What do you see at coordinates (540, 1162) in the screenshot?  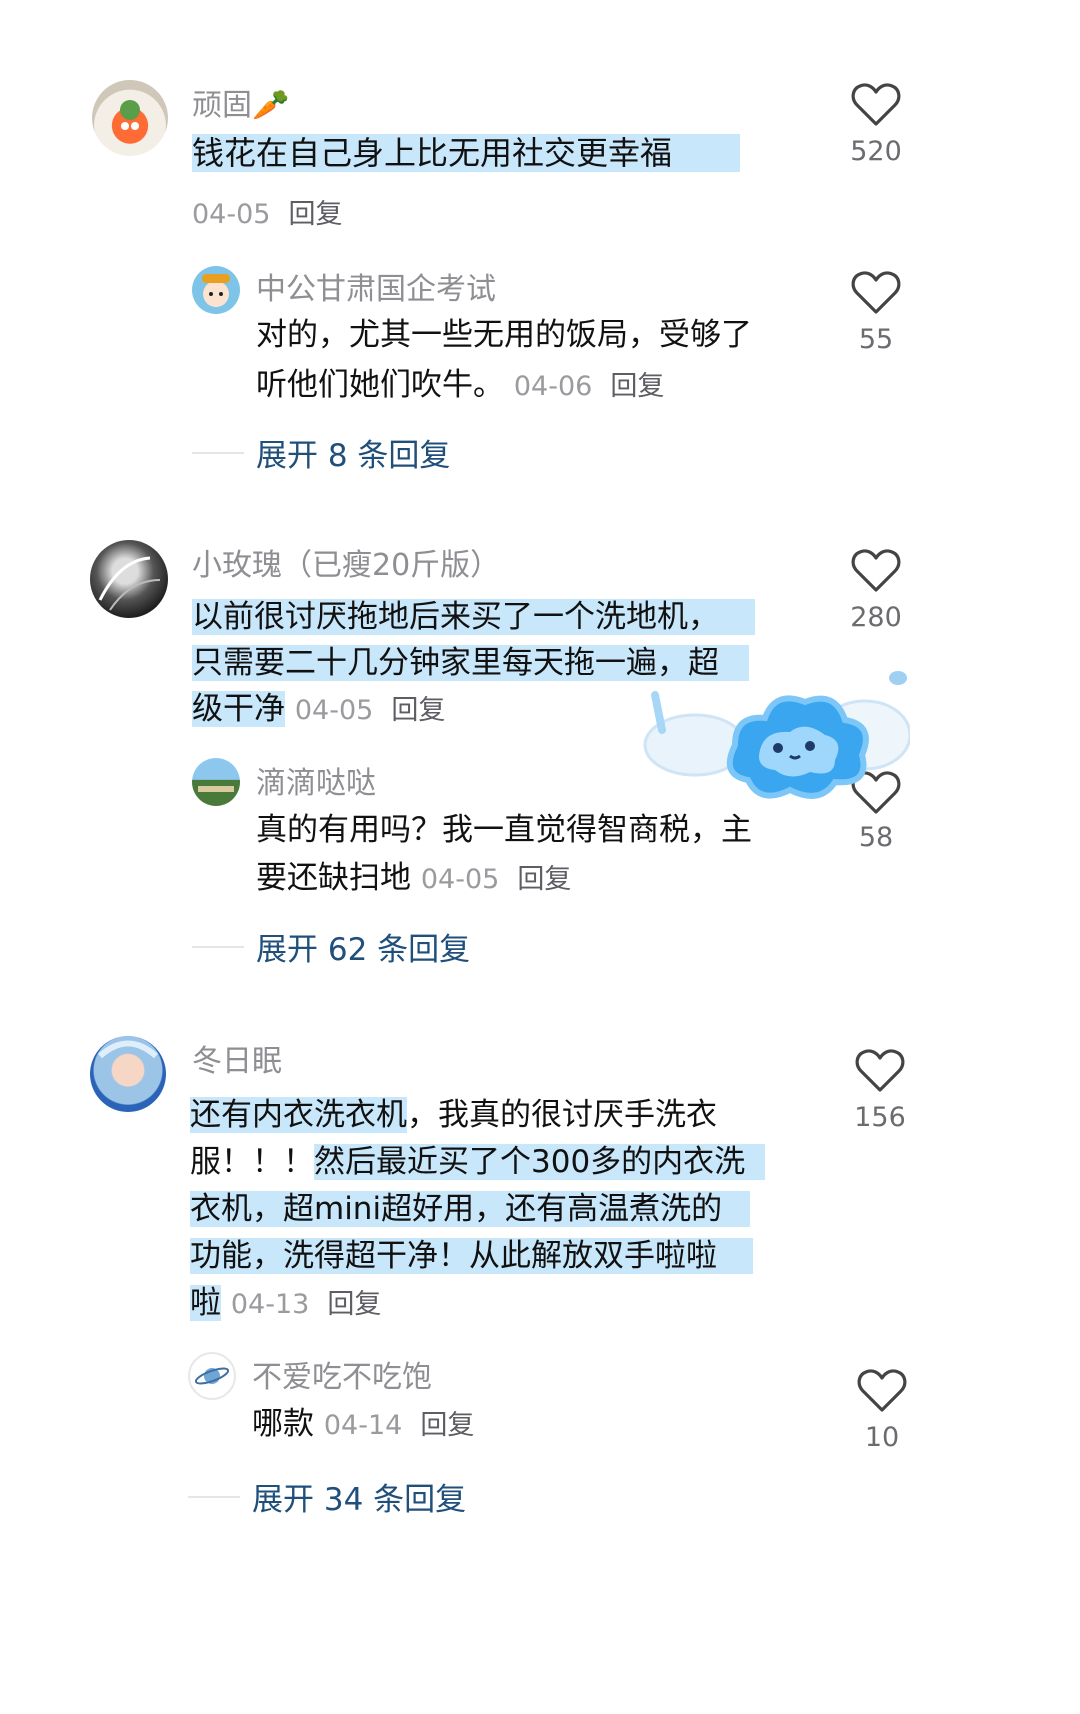 I see `comment-text-segment: 然后最近买了个300多的内衣洗` at bounding box center [540, 1162].